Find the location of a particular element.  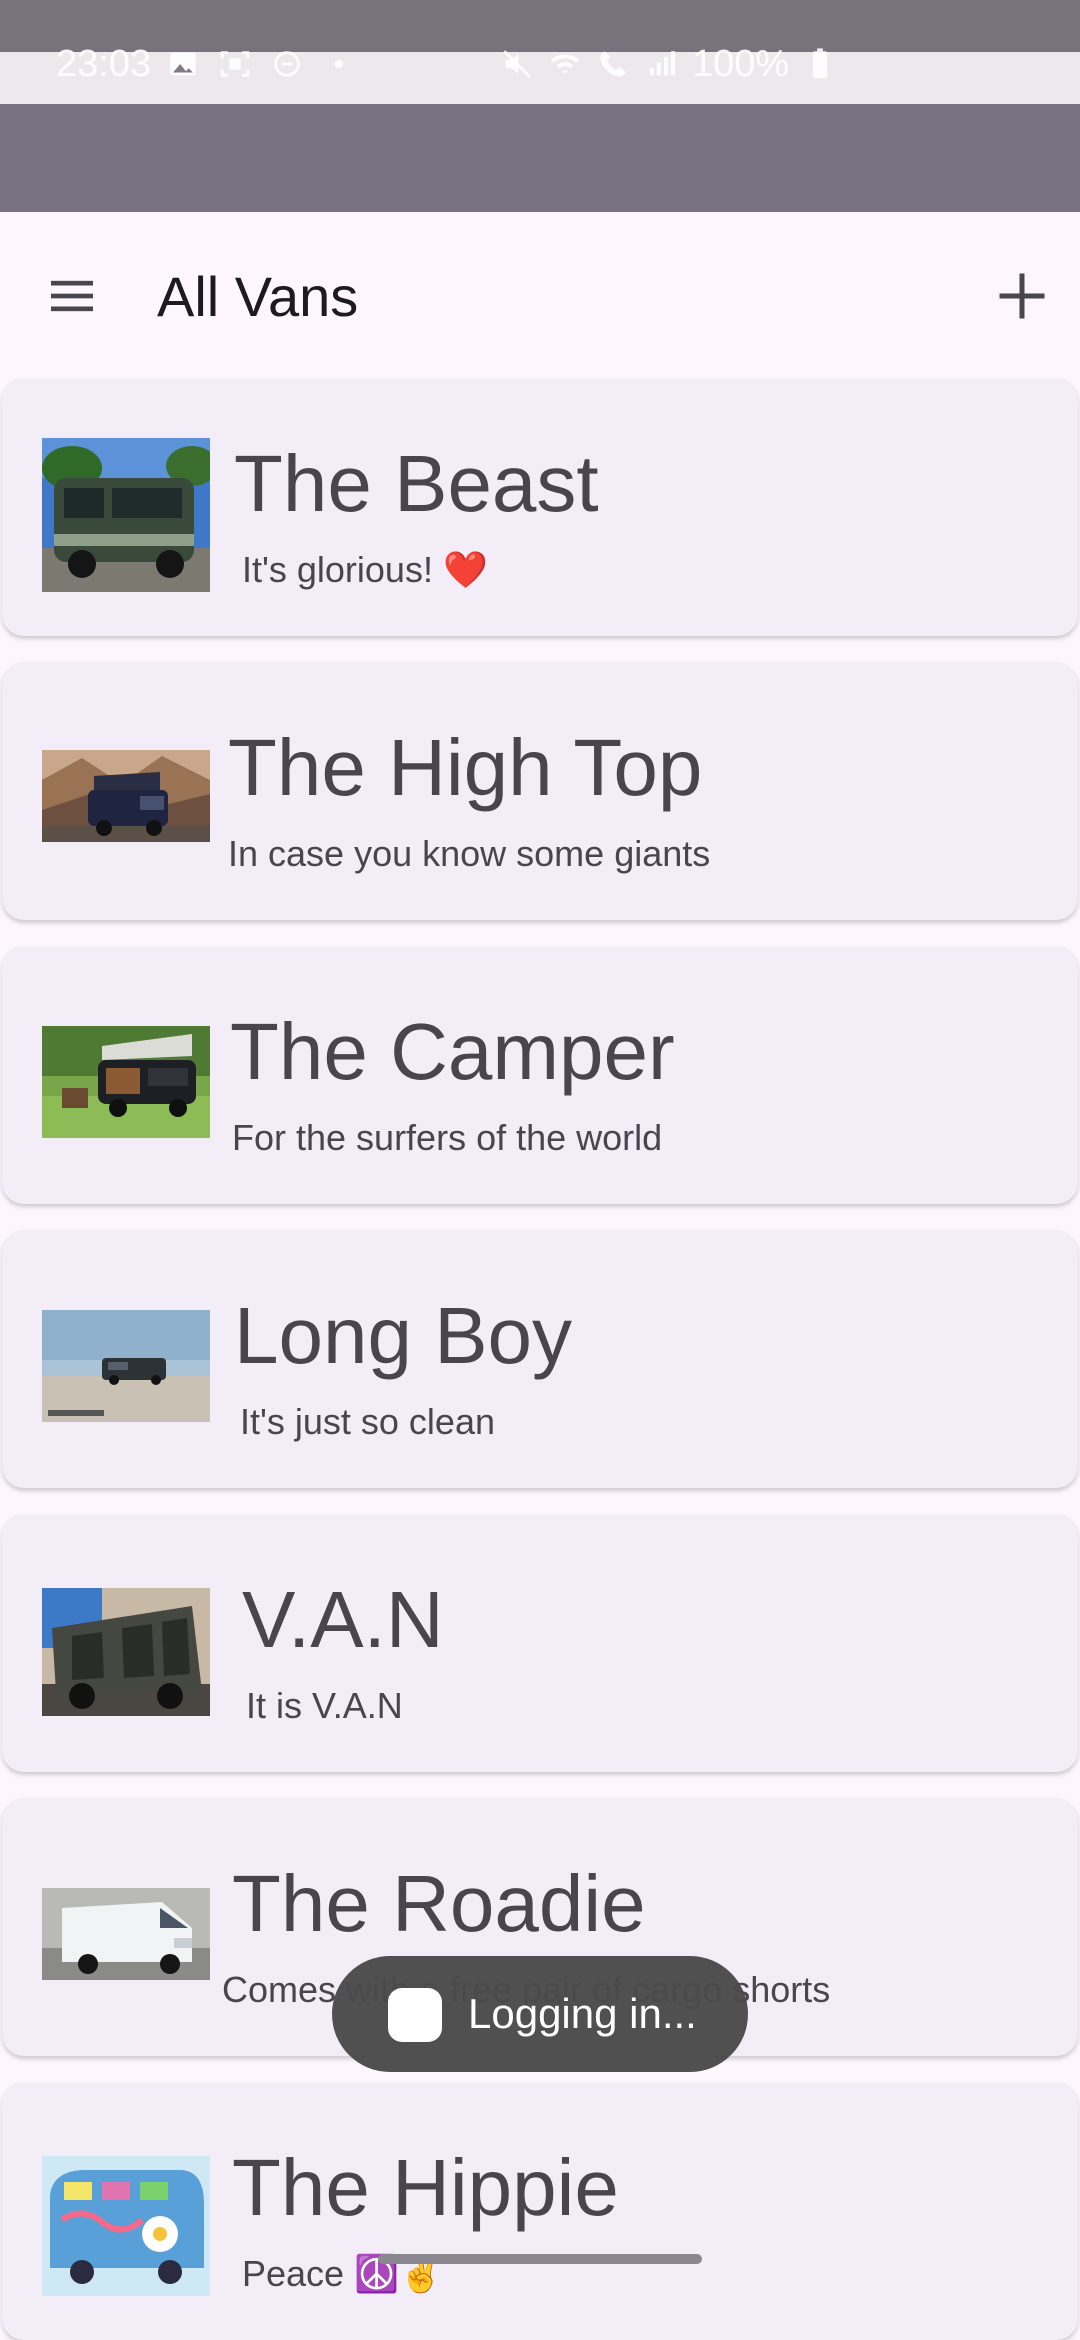

van-card-long-boy: Long Boy It's just so clean is located at coordinates (540, 1359).